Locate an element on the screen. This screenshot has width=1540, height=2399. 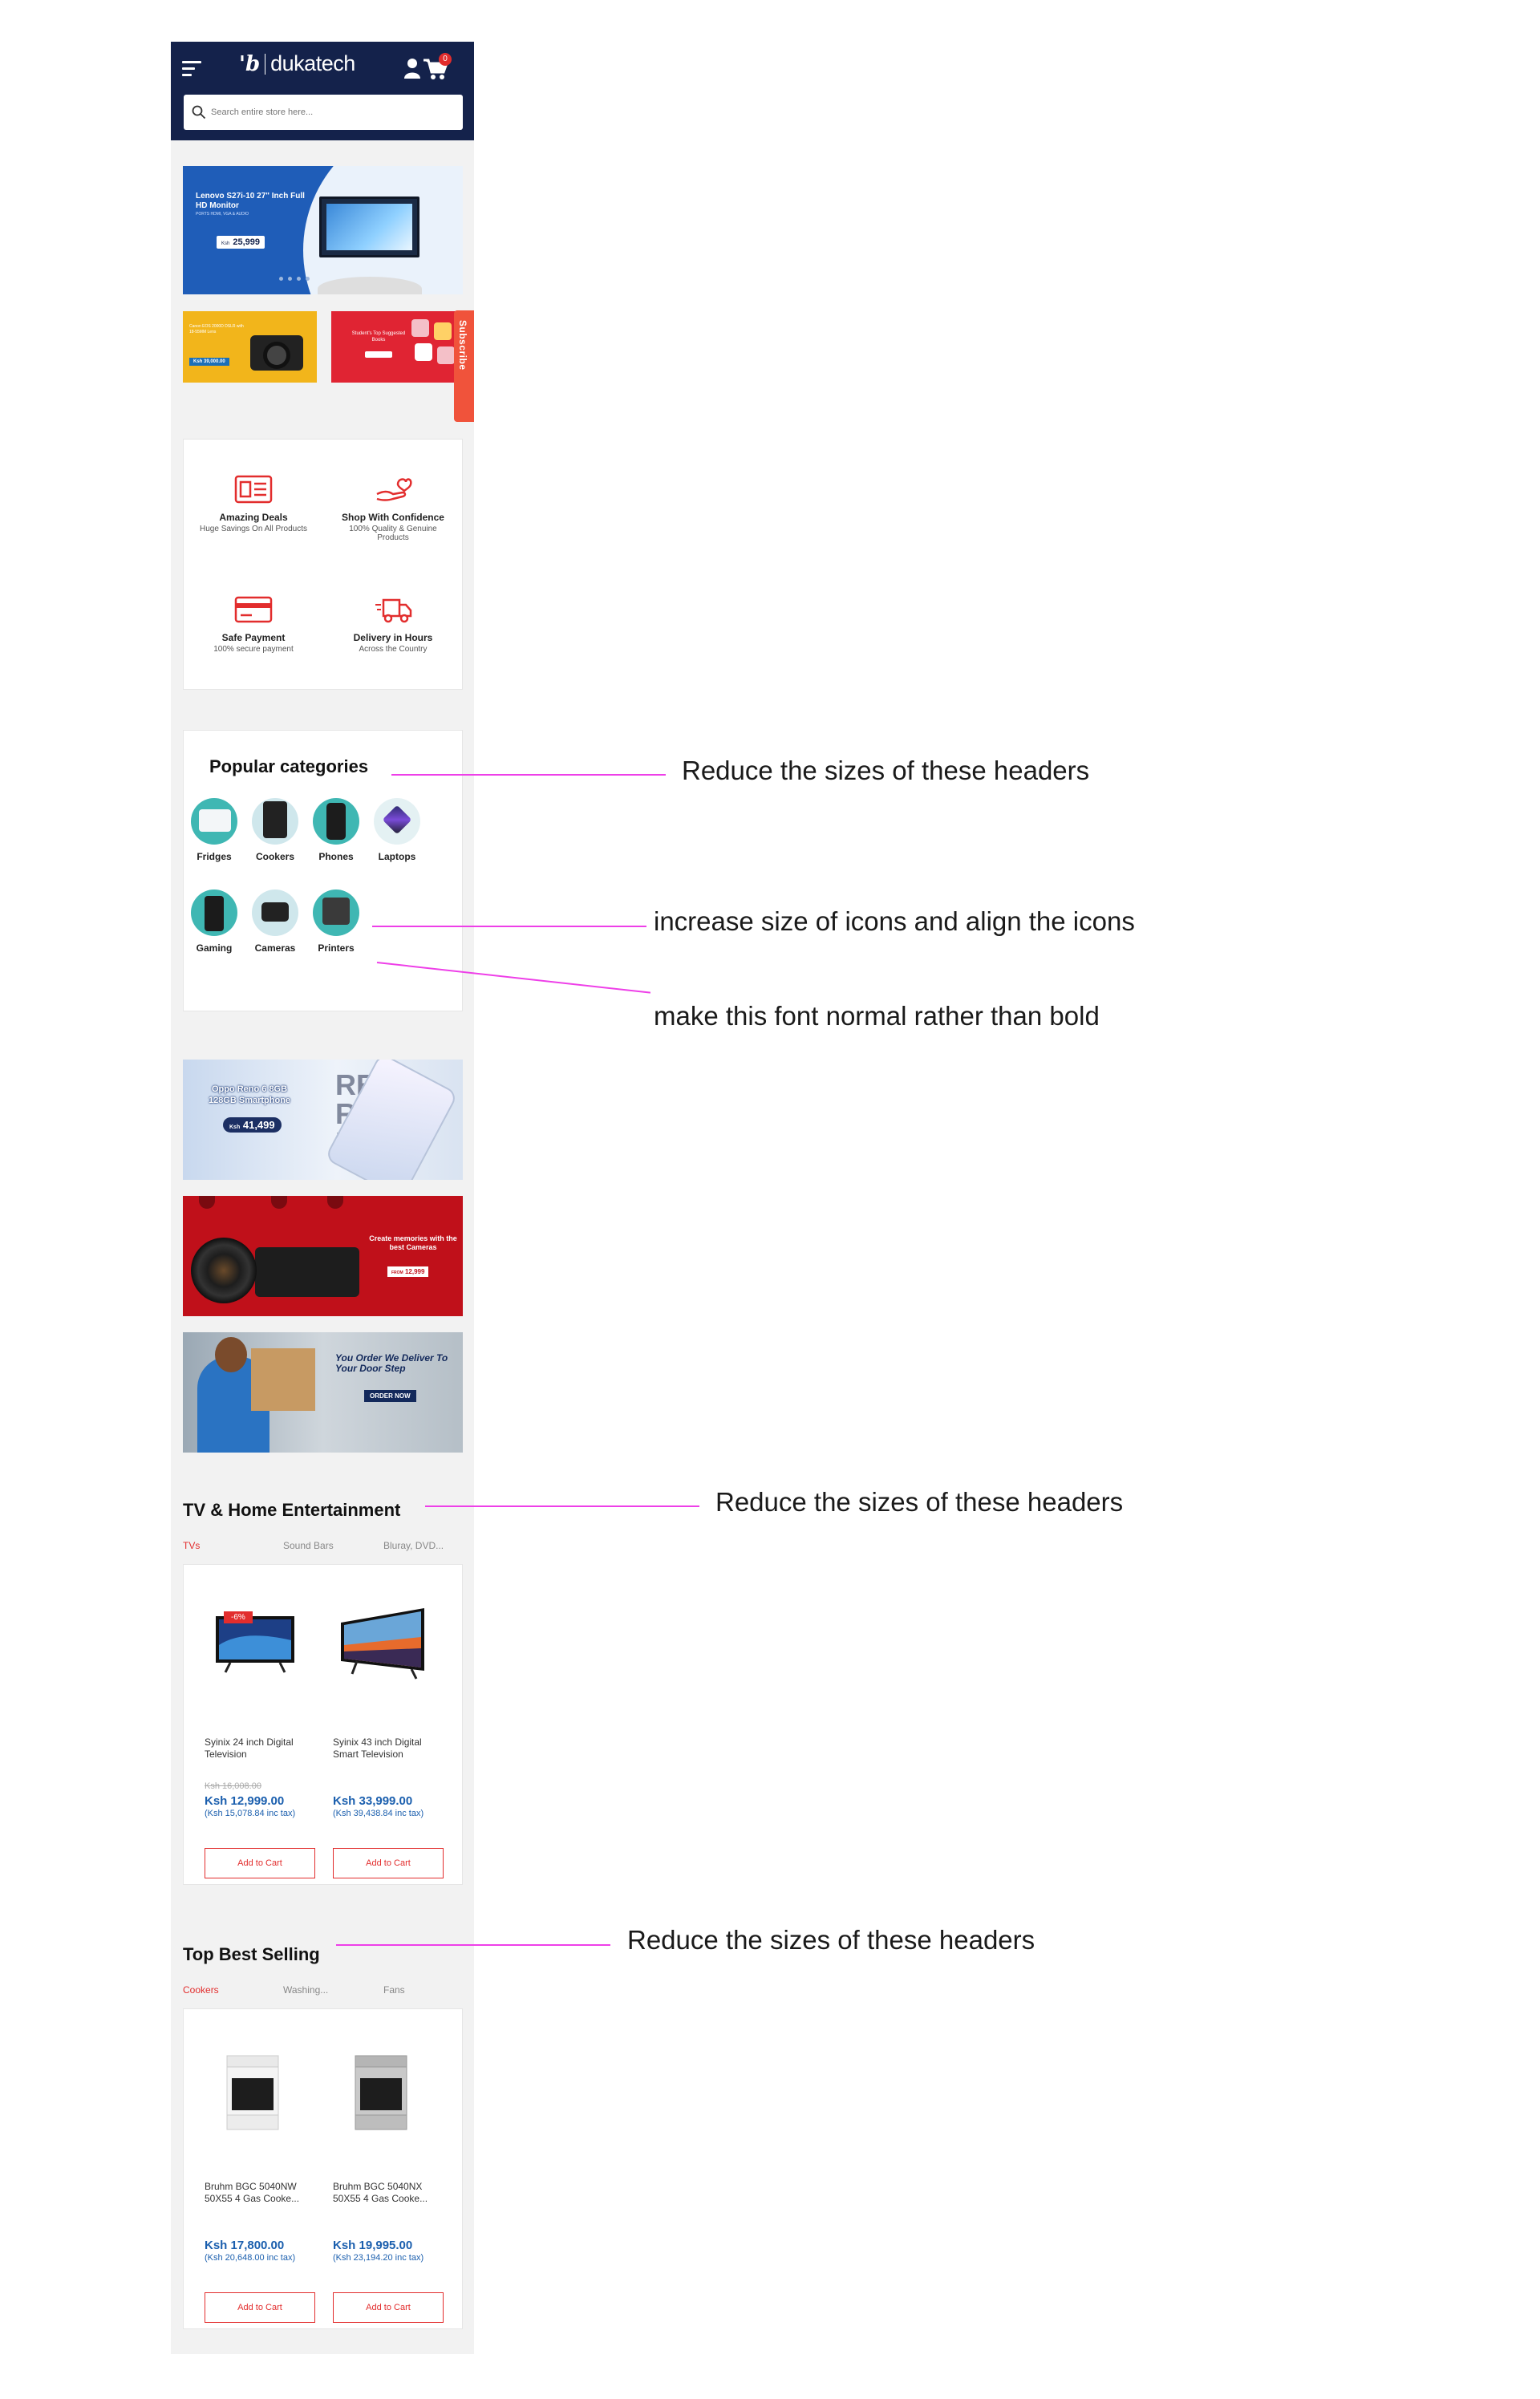
product-price: Ksh 17,800.00 is located at coordinates (245, 2245).